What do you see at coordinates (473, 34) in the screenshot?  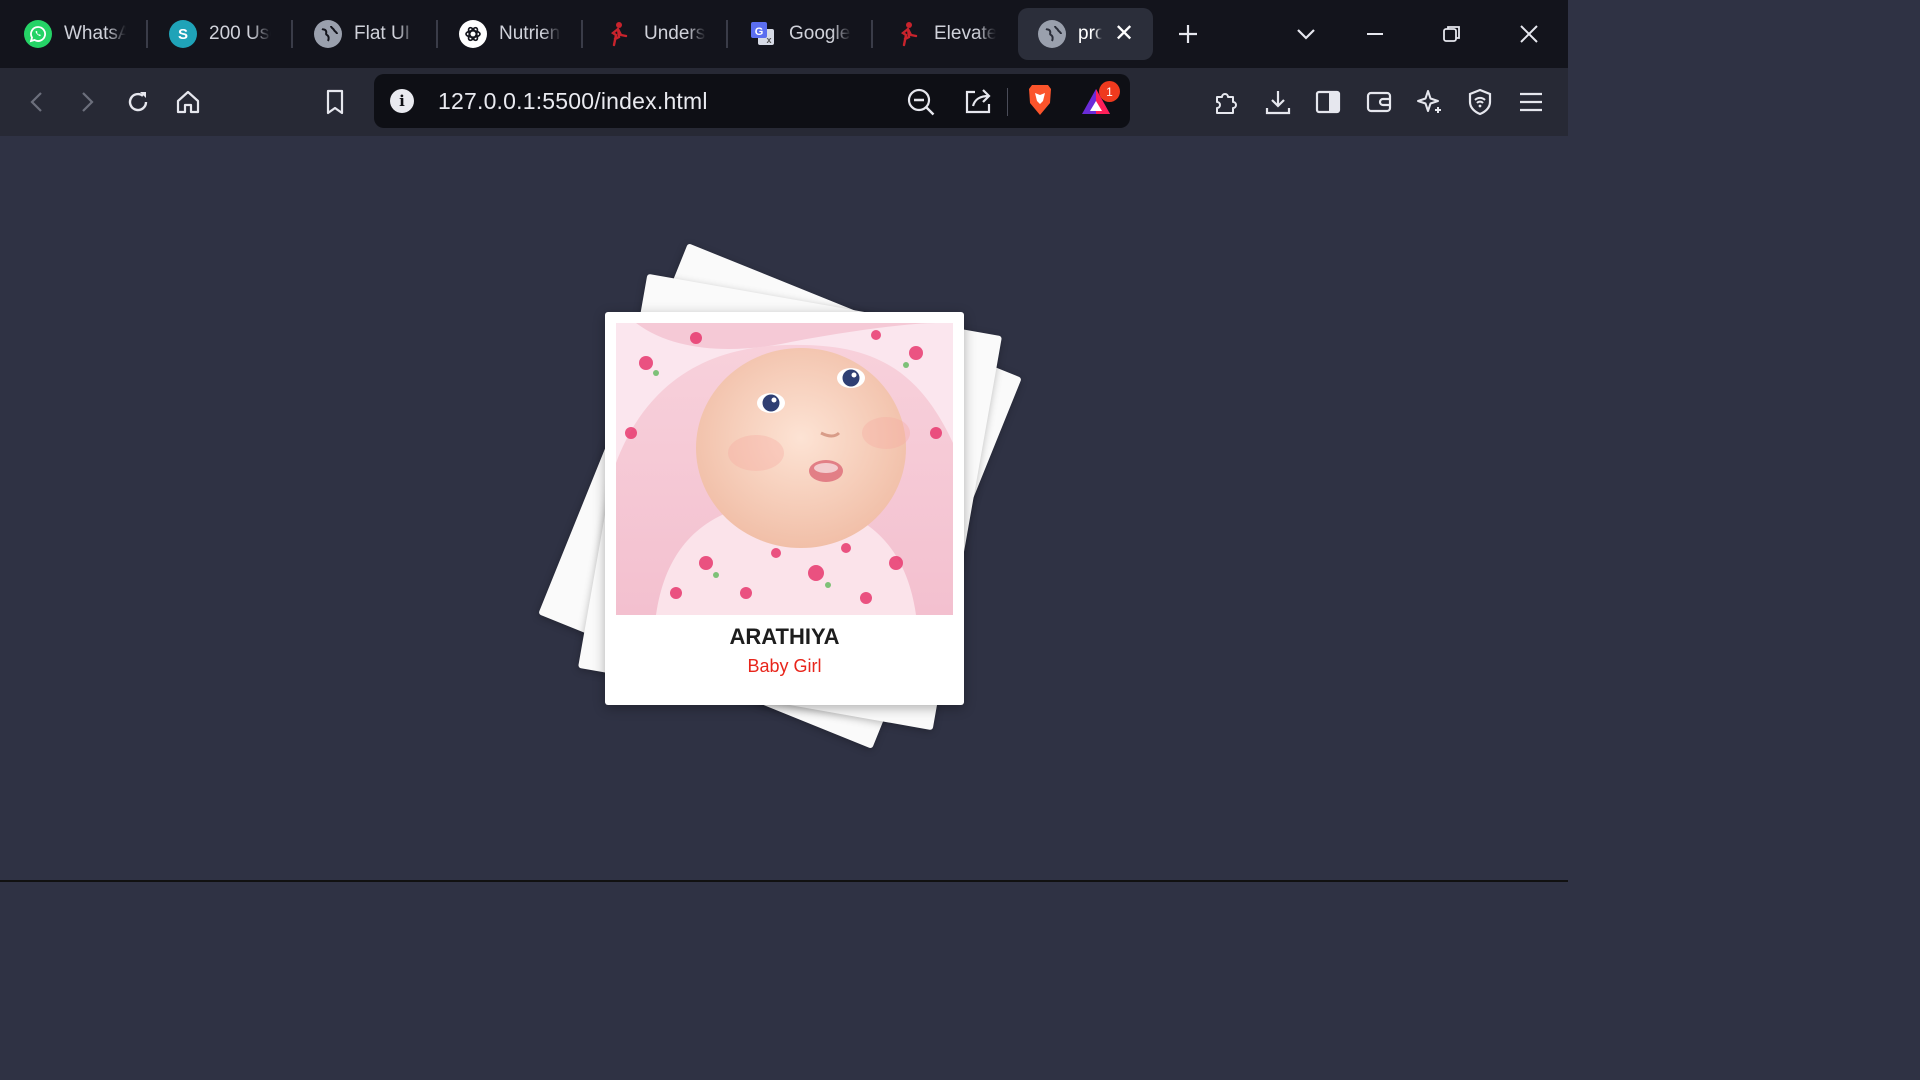 I see `openai-icon` at bounding box center [473, 34].